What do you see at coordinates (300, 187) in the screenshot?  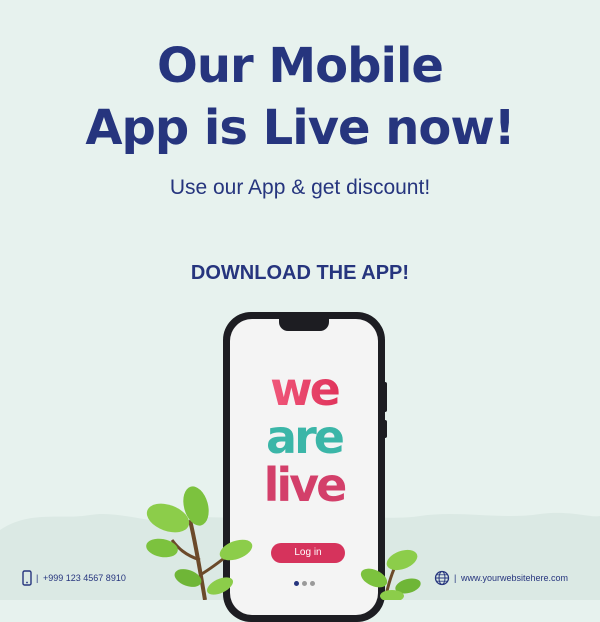 I see `subtitle: Use our App & get discount!` at bounding box center [300, 187].